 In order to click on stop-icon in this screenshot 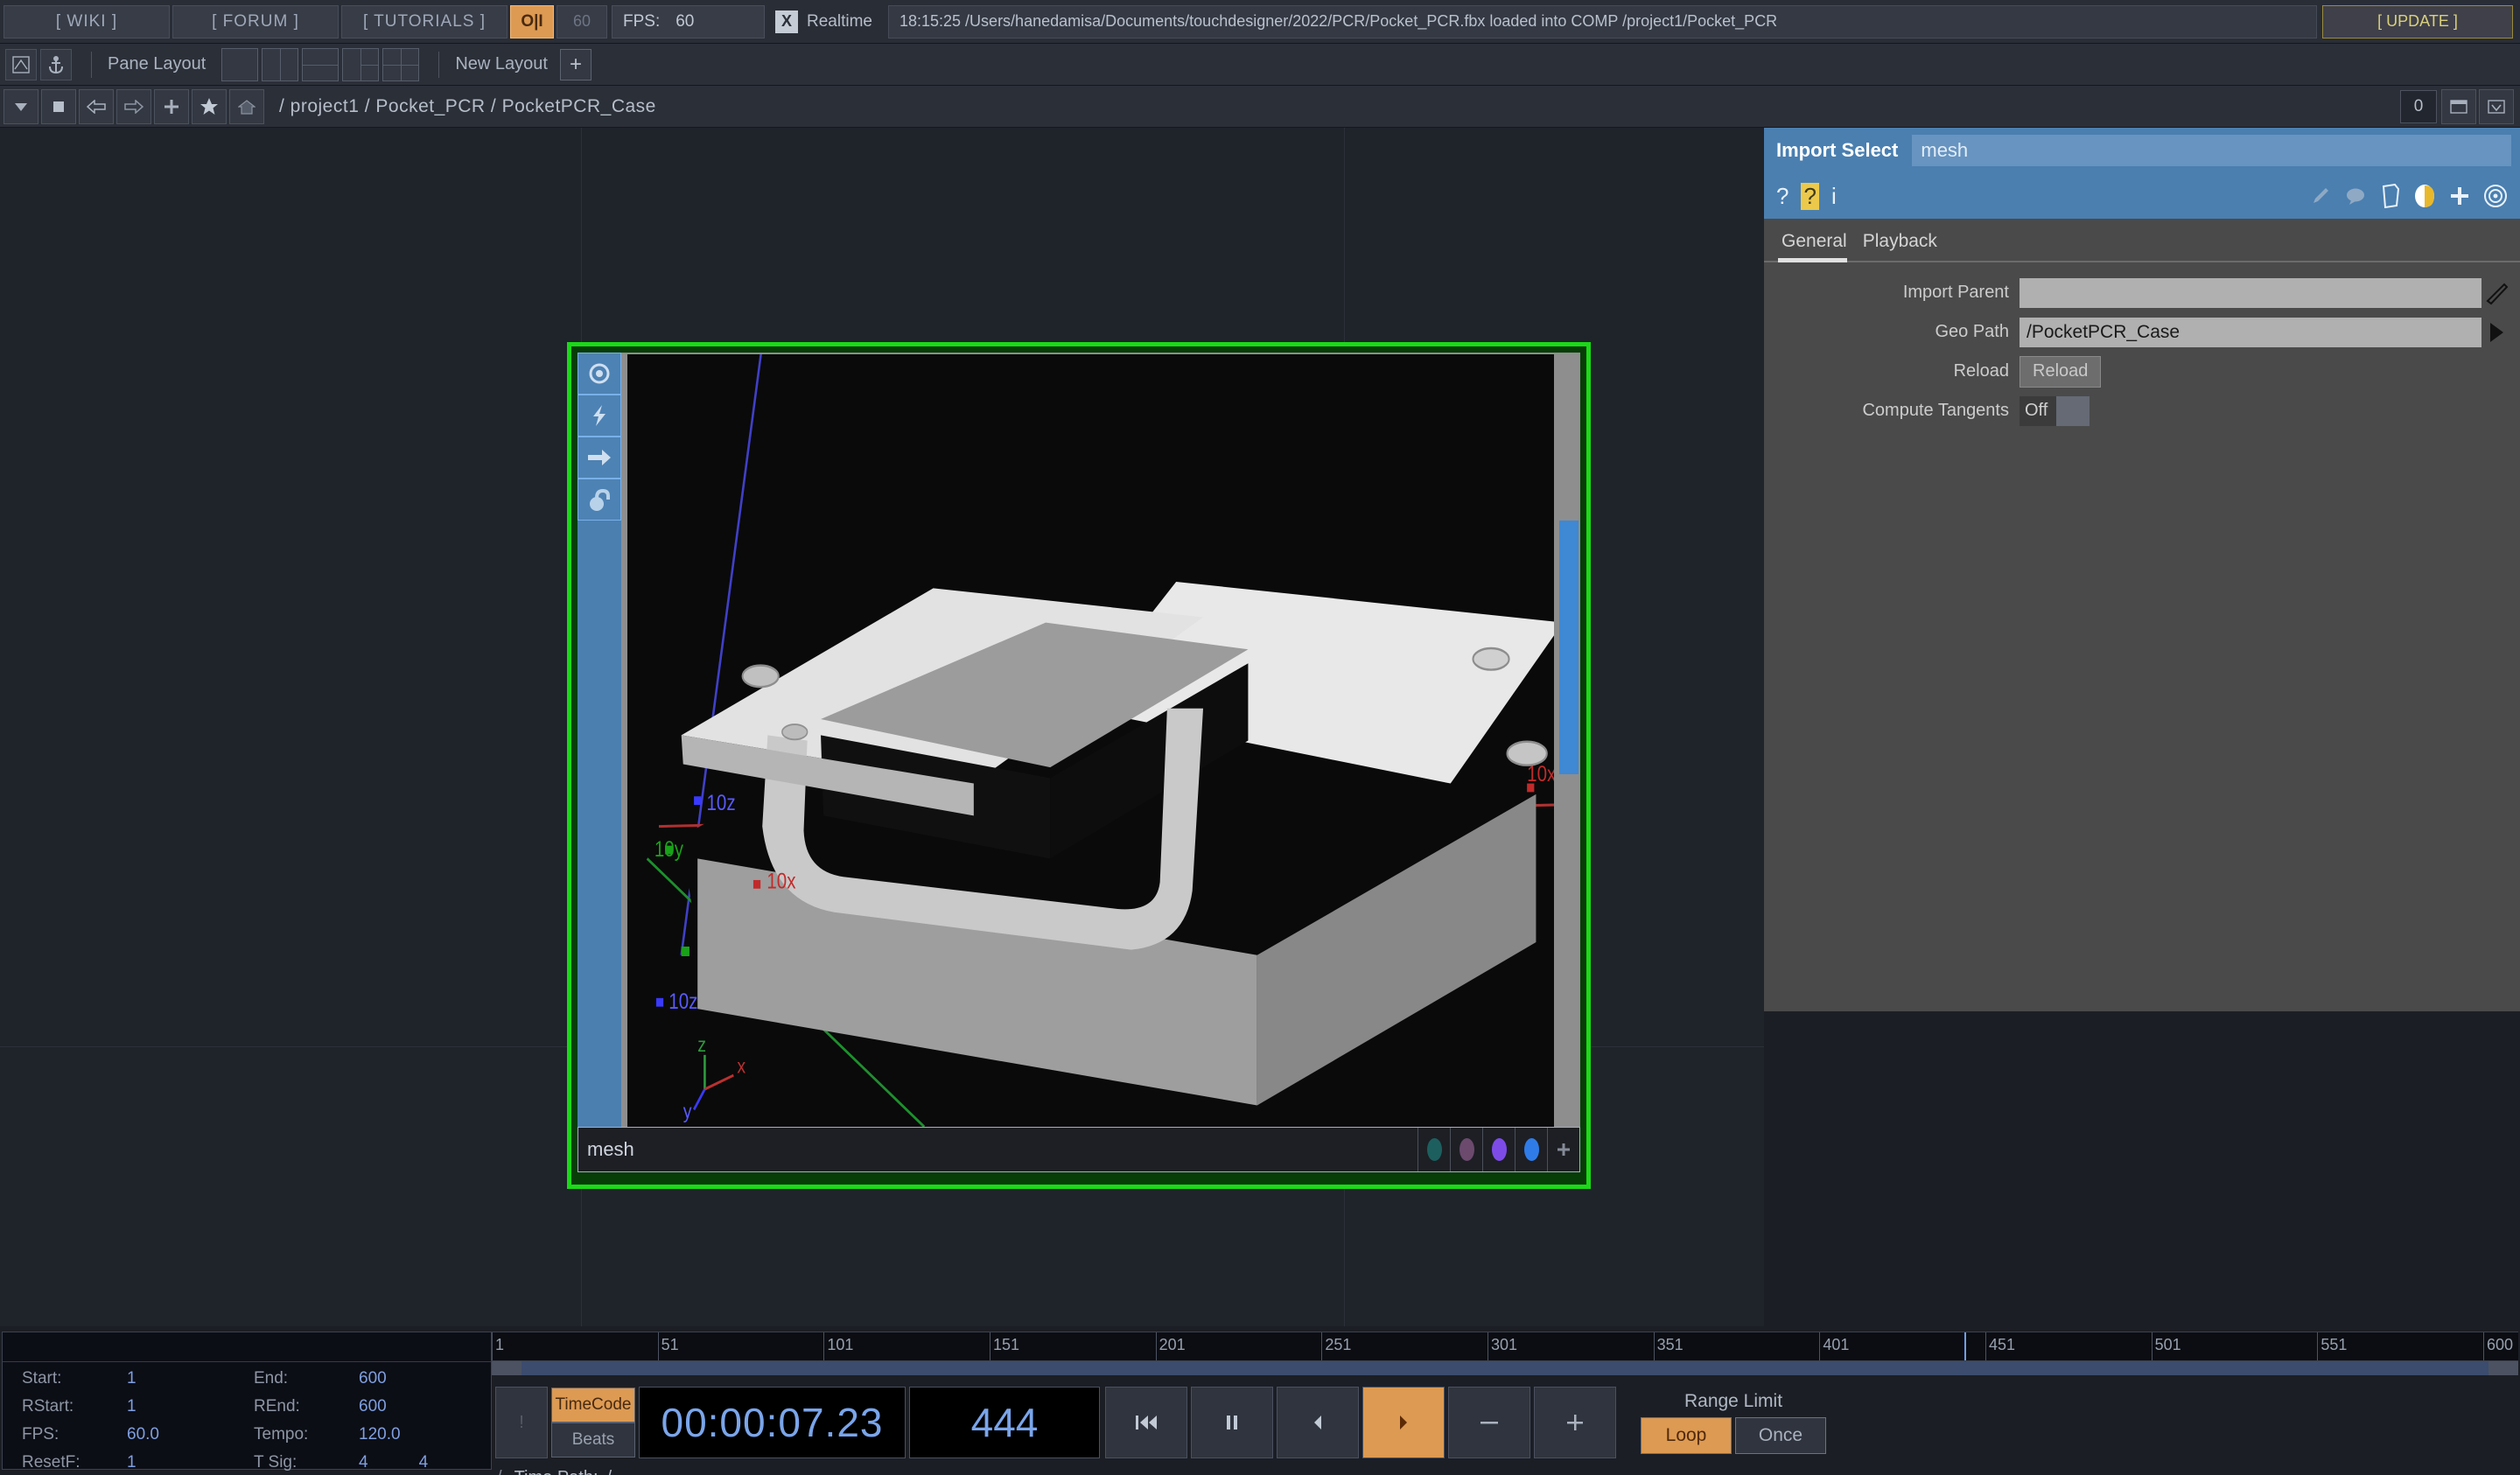, I will do `click(58, 106)`.